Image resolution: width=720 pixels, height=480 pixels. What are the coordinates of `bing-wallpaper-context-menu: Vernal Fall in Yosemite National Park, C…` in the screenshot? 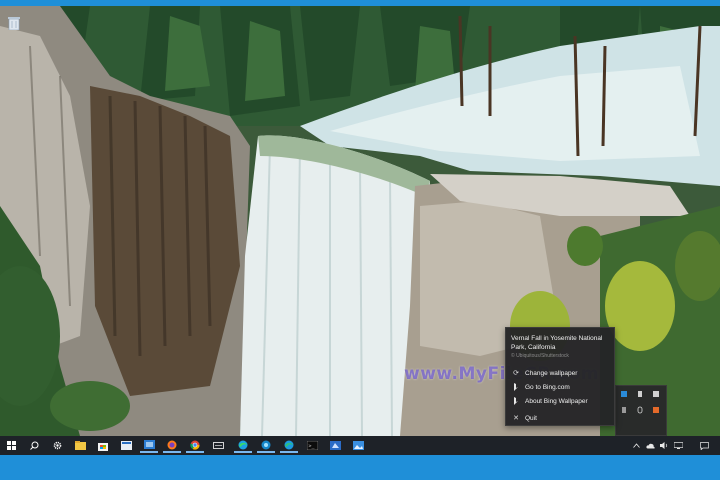 It's located at (560, 376).